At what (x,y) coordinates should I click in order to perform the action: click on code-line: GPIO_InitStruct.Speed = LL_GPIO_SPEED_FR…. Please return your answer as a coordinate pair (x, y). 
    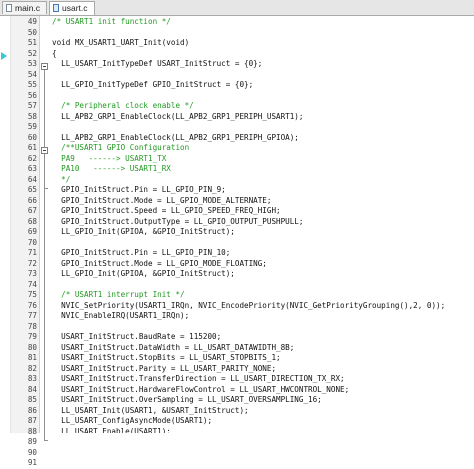
    Looking at the image, I should click on (166, 211).